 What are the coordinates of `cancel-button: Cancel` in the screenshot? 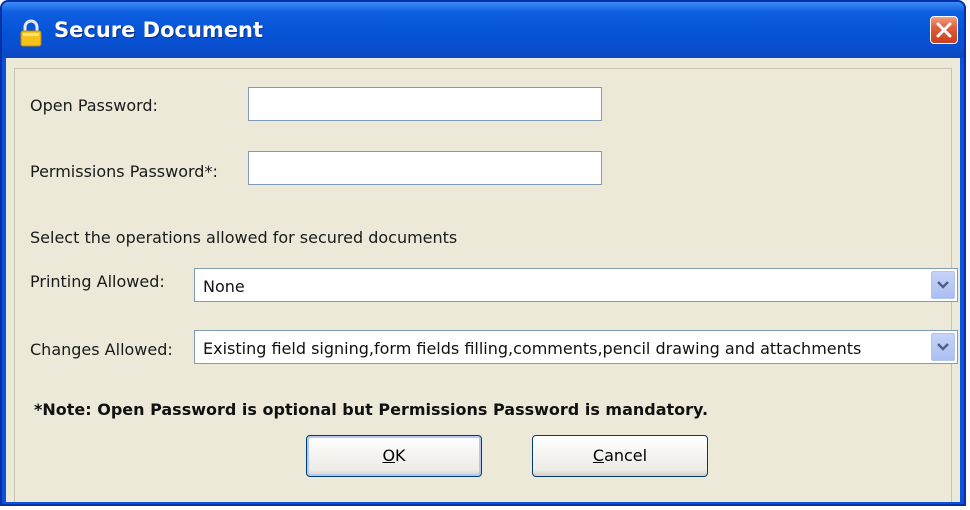 It's located at (620, 456).